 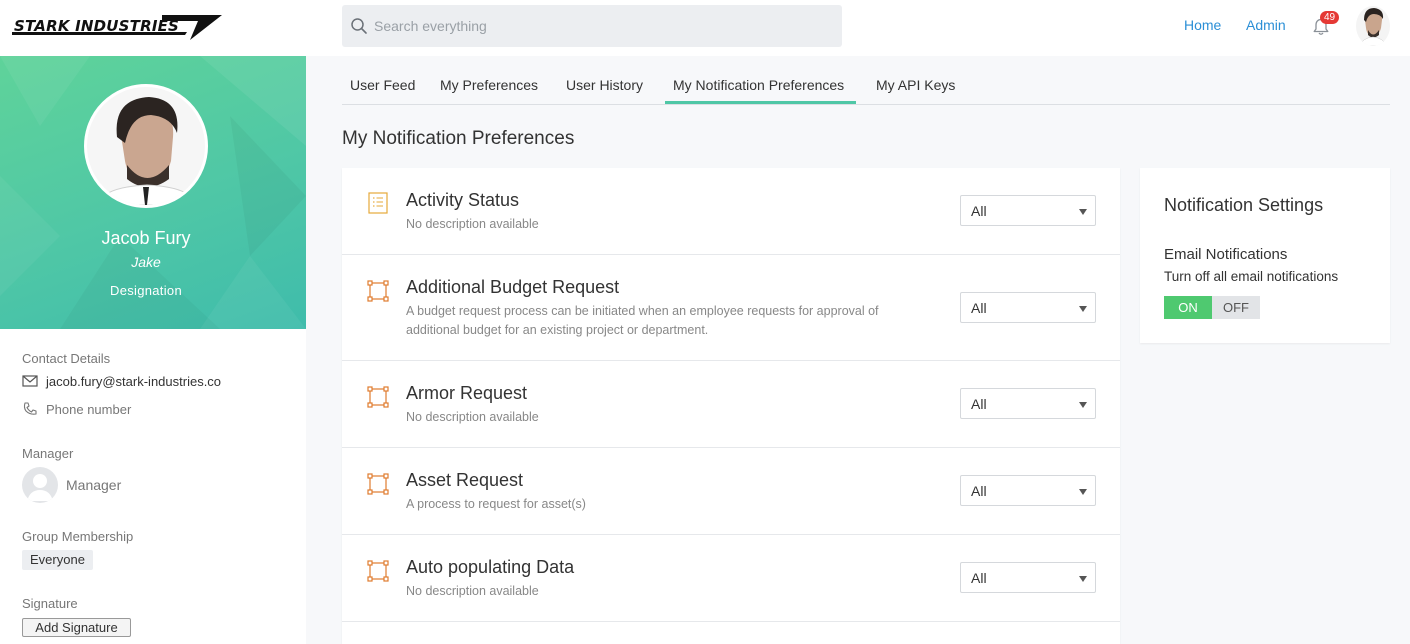 I want to click on logo-text: STARK INDUSTRIES, so click(x=97, y=26).